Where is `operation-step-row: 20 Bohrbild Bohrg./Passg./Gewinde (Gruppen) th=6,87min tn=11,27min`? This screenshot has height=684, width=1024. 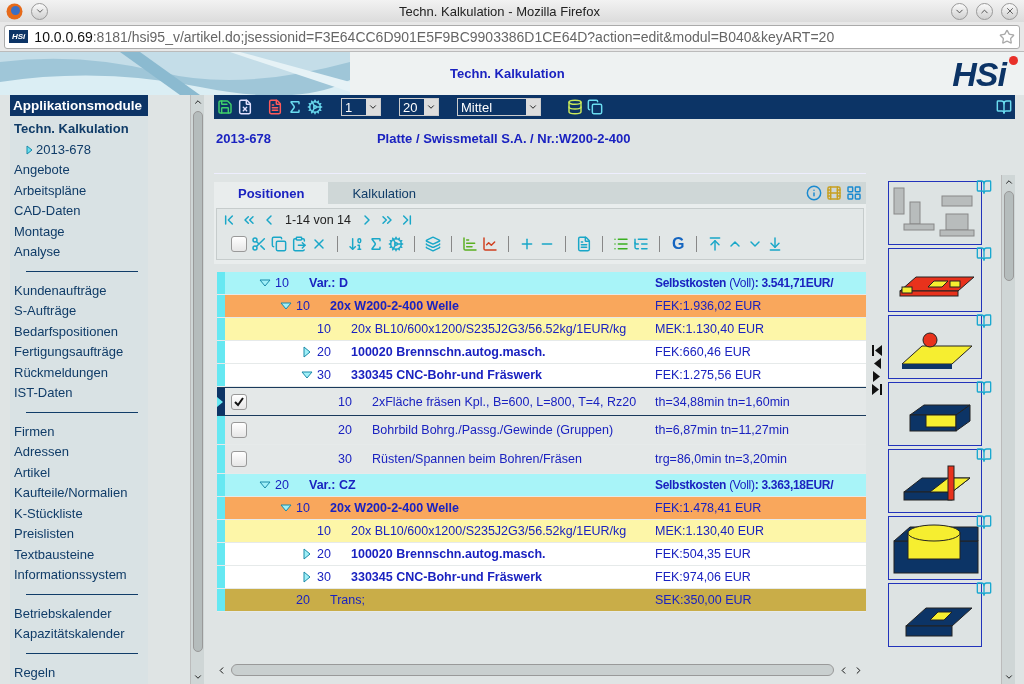
operation-step-row: 20 Bohrbild Bohrg./Passg./Gewinde (Gruppen) th=6,87min tn=11,27min is located at coordinates (541, 430).